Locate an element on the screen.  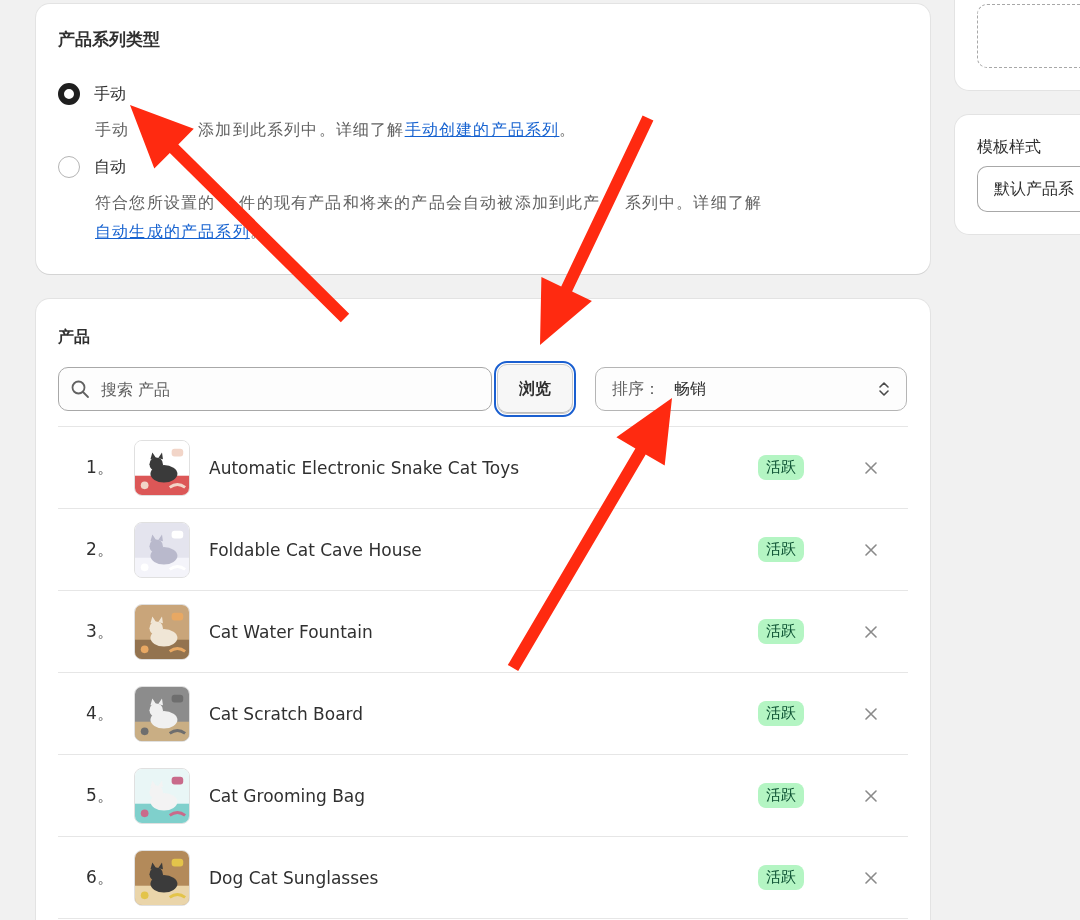
product-name: Dog Cat Sunglasses is located at coordinates (483, 877).